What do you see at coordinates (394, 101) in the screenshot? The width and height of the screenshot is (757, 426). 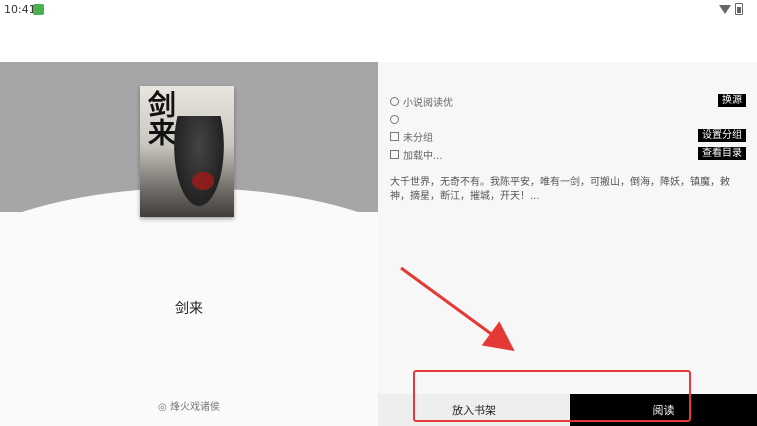 I see `globe-icon` at bounding box center [394, 101].